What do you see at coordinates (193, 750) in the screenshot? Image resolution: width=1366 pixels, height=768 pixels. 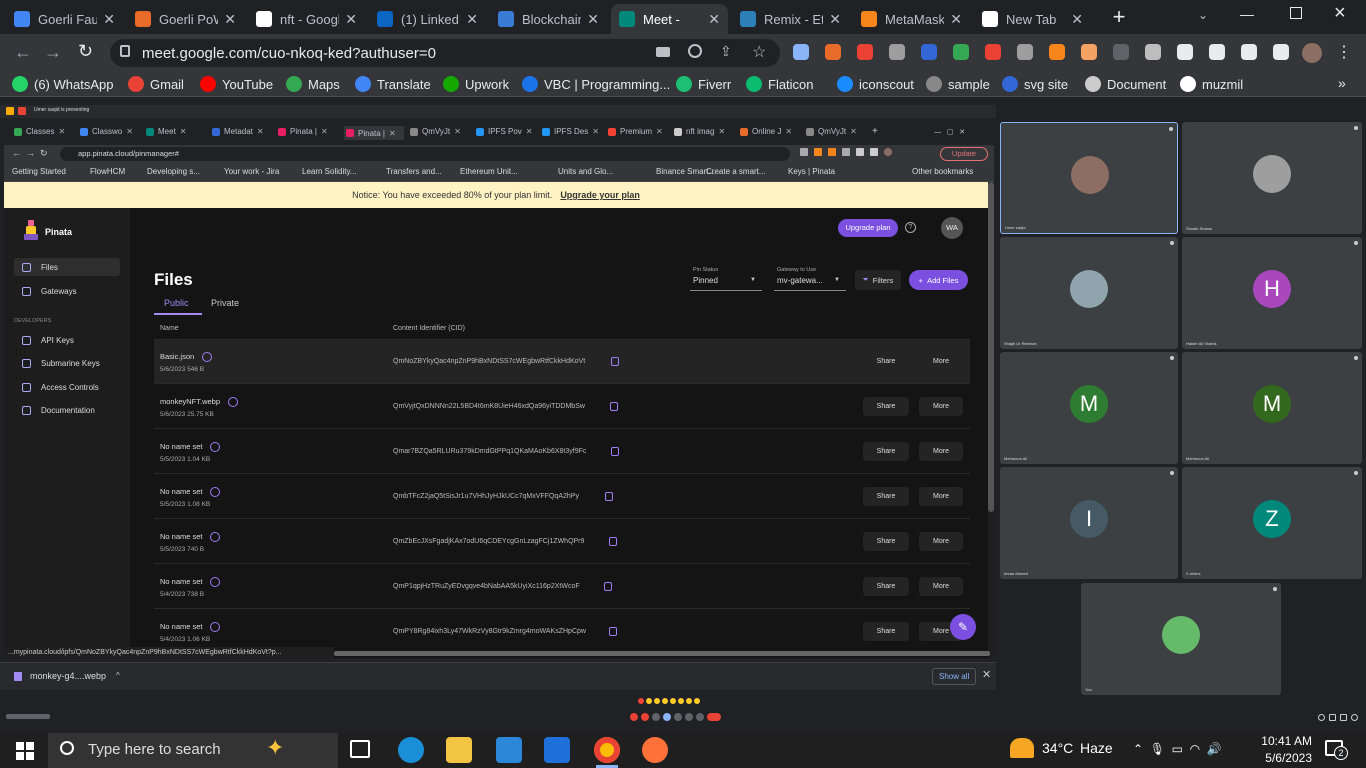 I see `taskbar-search: Type here to search ✦` at bounding box center [193, 750].